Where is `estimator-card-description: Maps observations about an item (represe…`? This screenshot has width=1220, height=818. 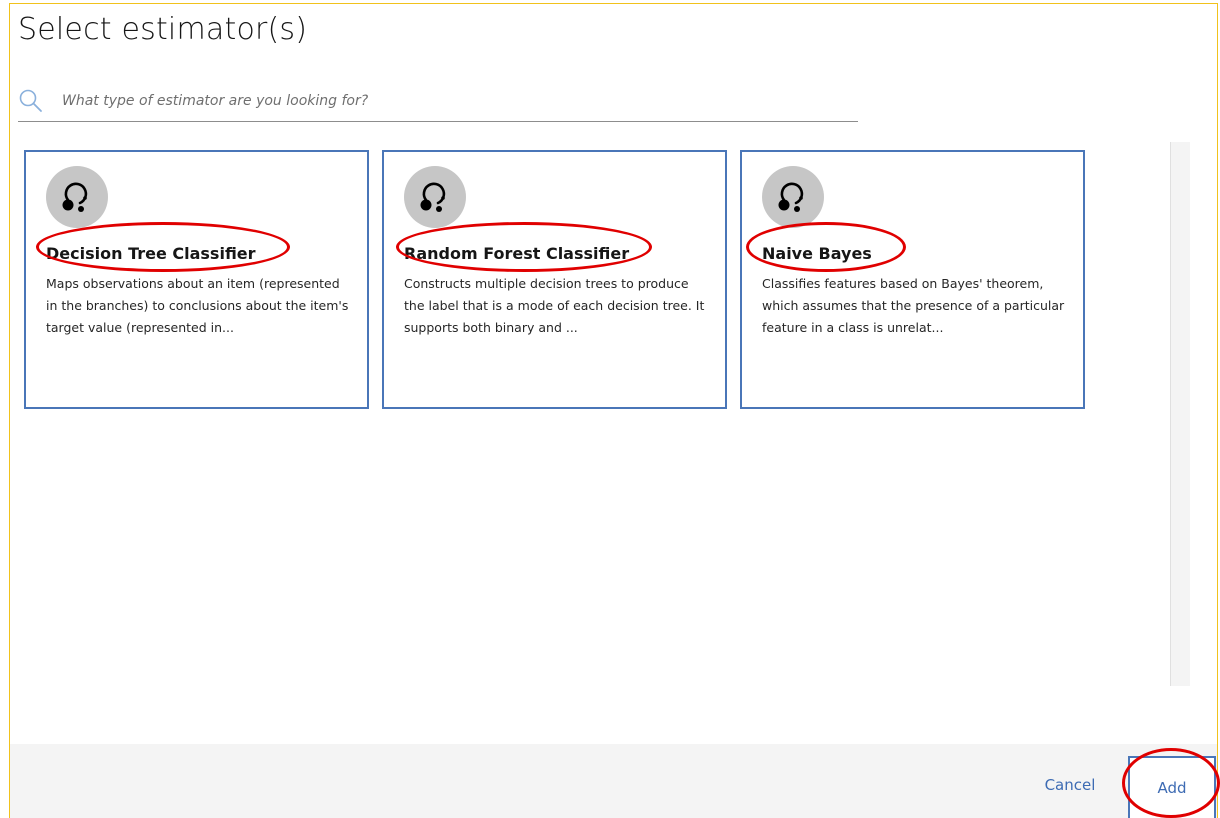
estimator-card-description: Maps observations about an item (represe… is located at coordinates (197, 305).